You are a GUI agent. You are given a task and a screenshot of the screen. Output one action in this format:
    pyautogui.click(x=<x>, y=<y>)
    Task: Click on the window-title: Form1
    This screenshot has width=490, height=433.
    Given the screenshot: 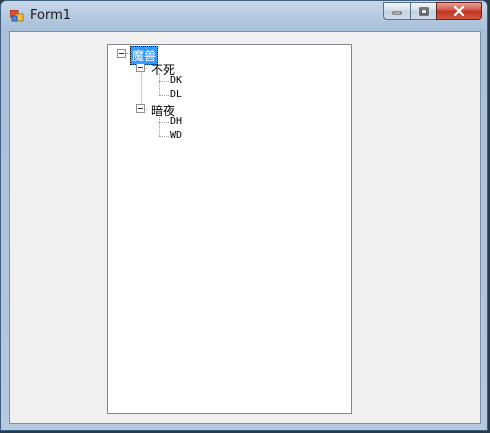 What is the action you would take?
    pyautogui.click(x=51, y=15)
    